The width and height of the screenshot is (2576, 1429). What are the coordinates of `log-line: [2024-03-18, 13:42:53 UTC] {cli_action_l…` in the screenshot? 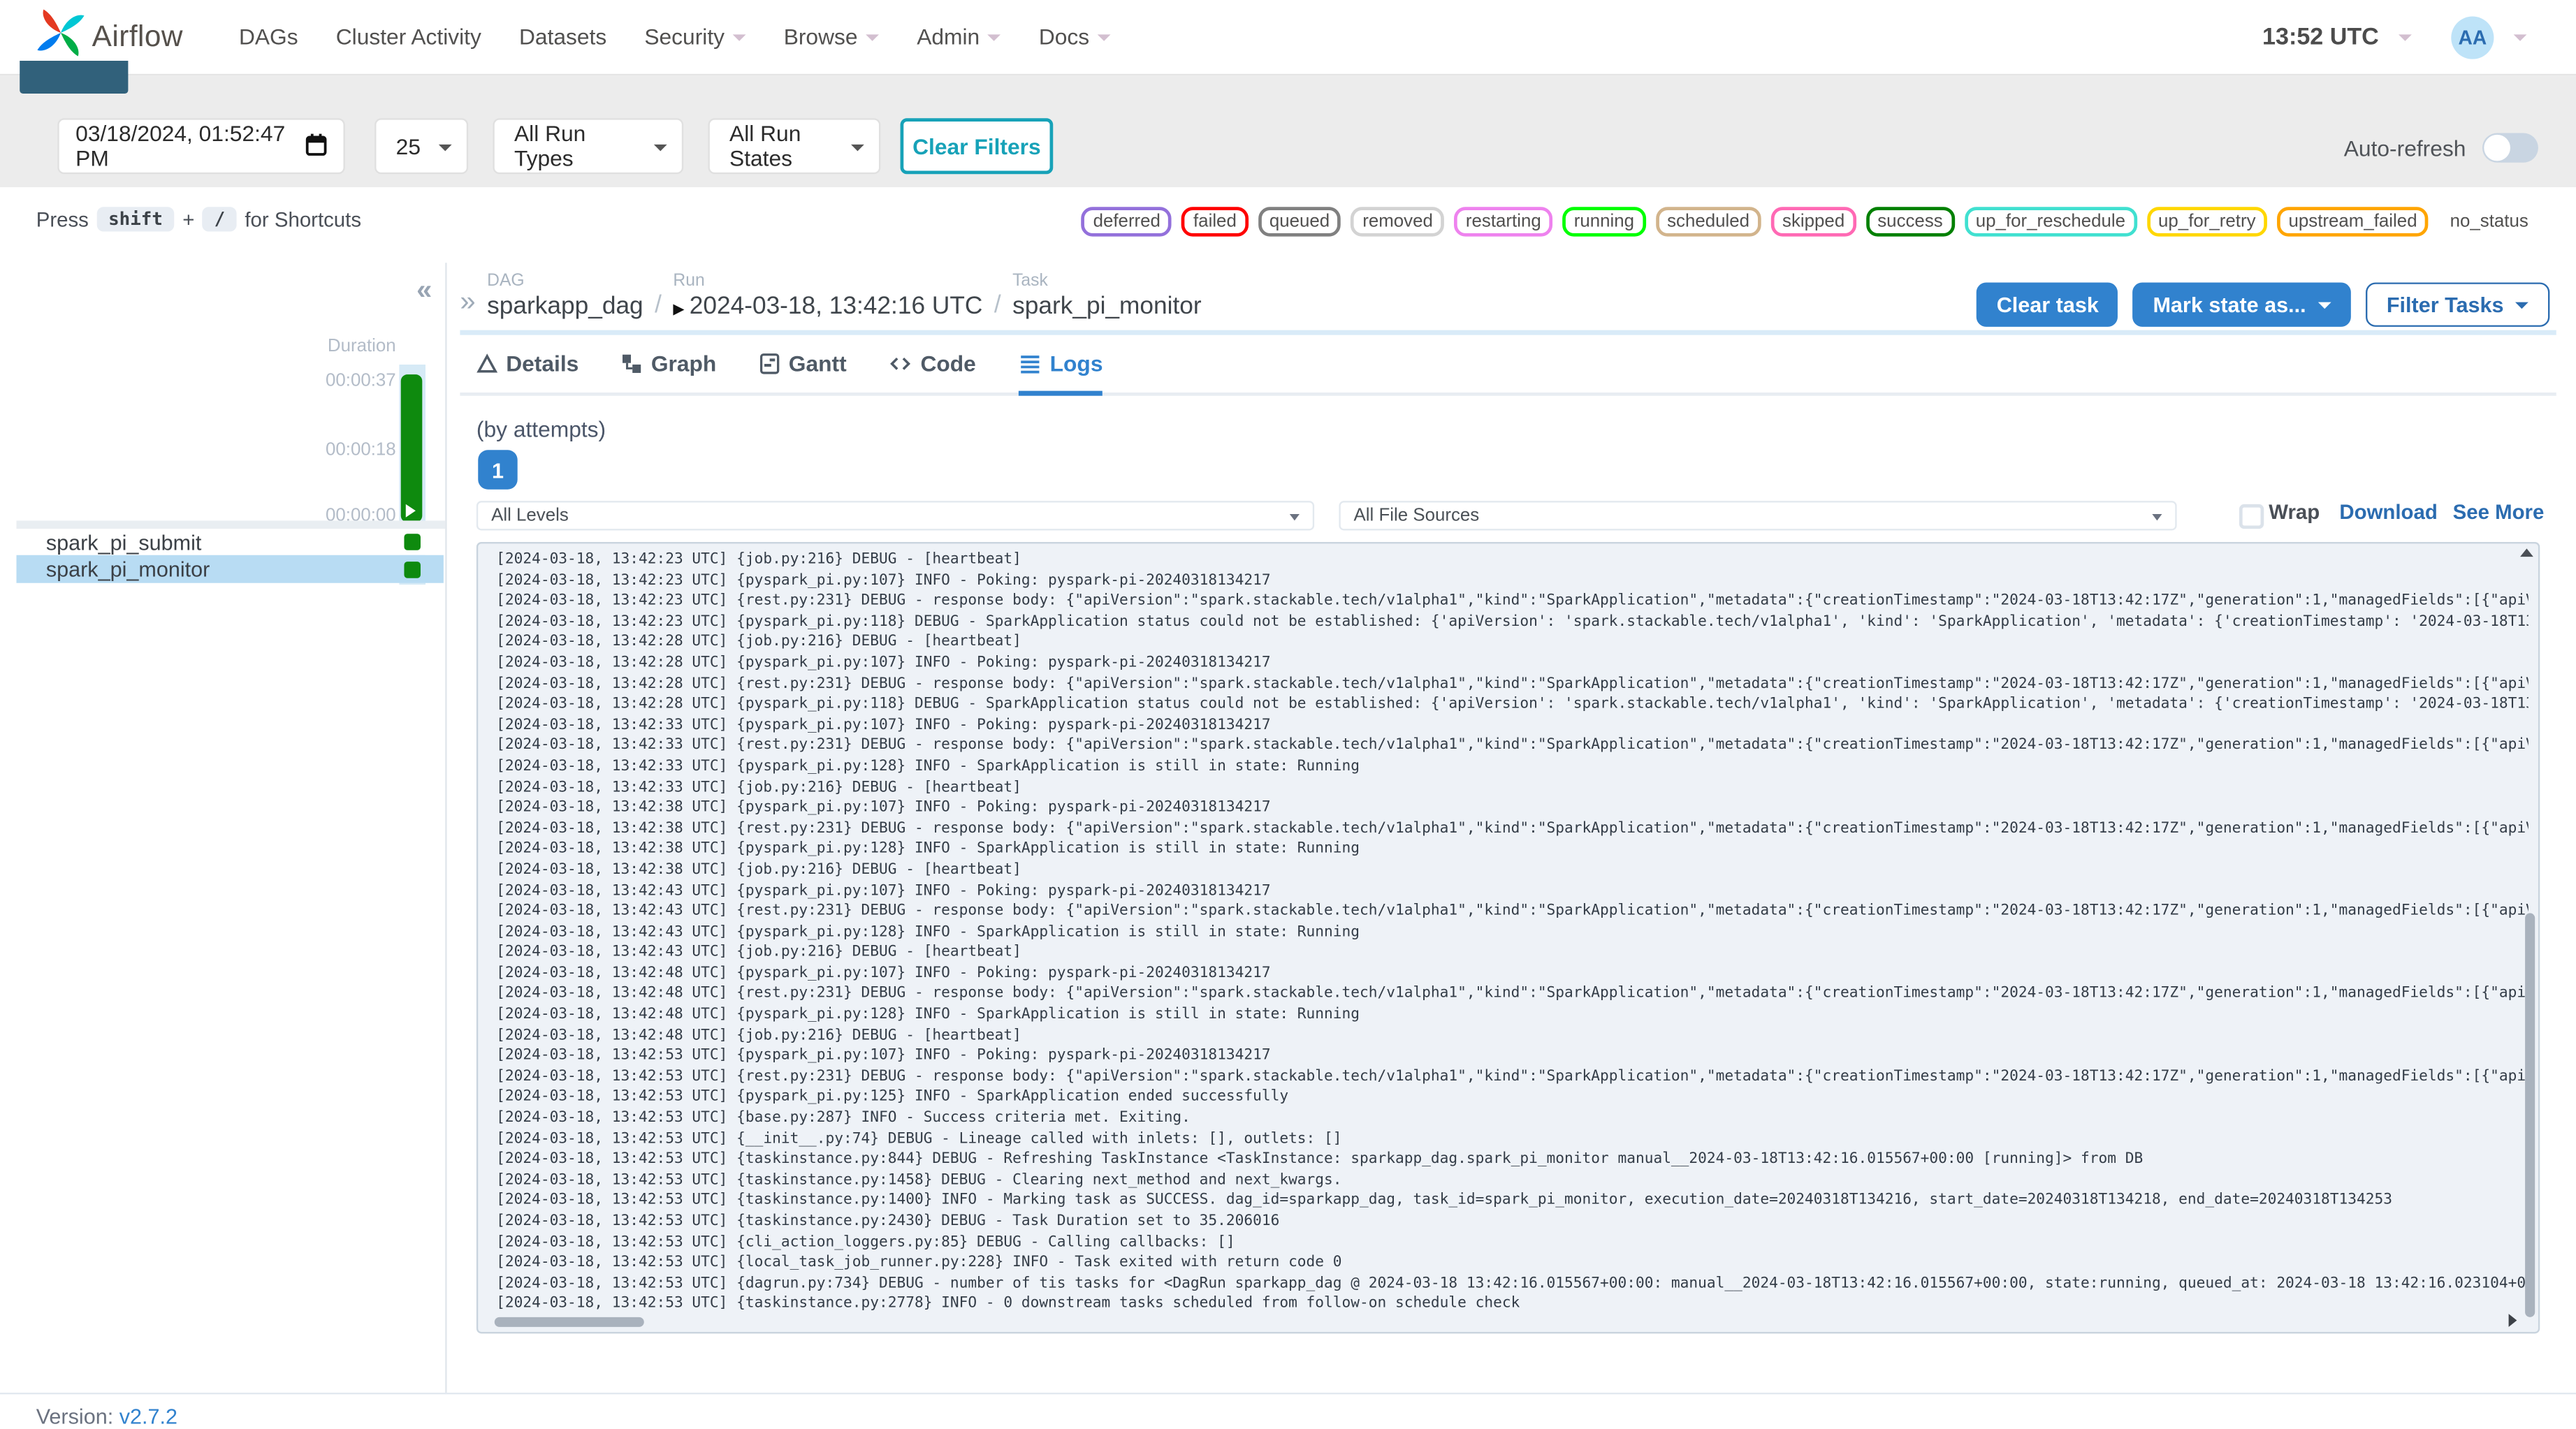 It's located at (865, 1242).